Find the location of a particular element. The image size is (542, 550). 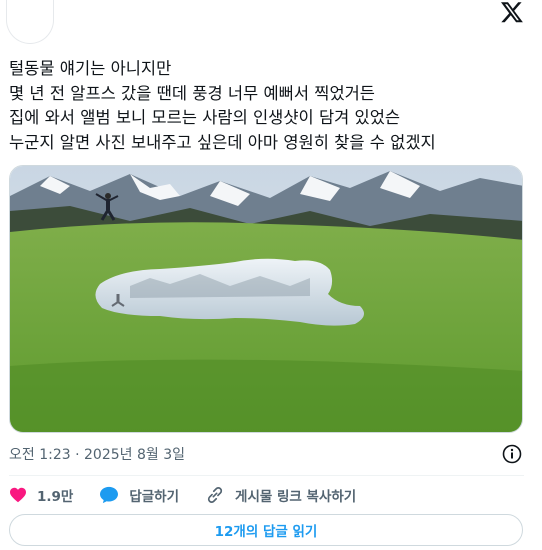

heart-icon is located at coordinates (18, 495).